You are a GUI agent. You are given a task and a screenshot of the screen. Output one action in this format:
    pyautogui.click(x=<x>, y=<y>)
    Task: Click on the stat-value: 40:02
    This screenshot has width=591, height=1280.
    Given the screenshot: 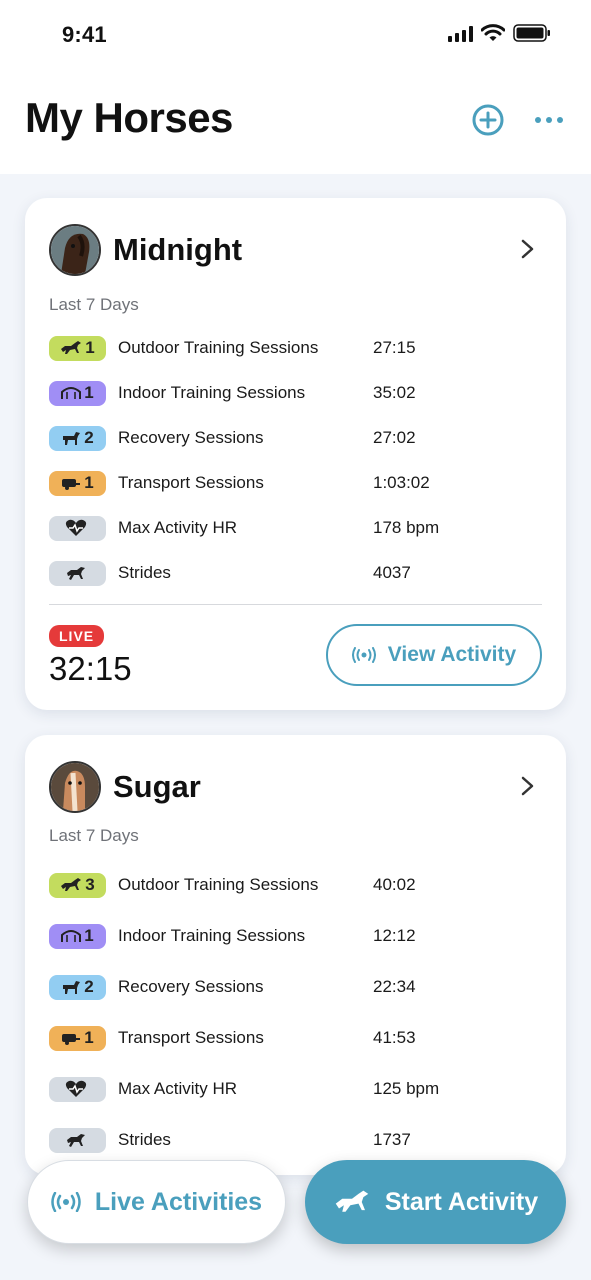 What is the action you would take?
    pyautogui.click(x=394, y=884)
    